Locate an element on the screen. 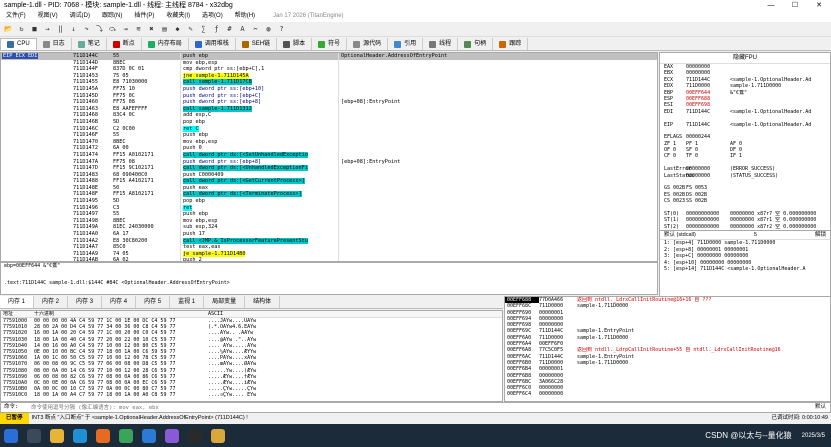 This screenshot has width=831, height=447. restart-icon: ↻ is located at coordinates (21, 29).